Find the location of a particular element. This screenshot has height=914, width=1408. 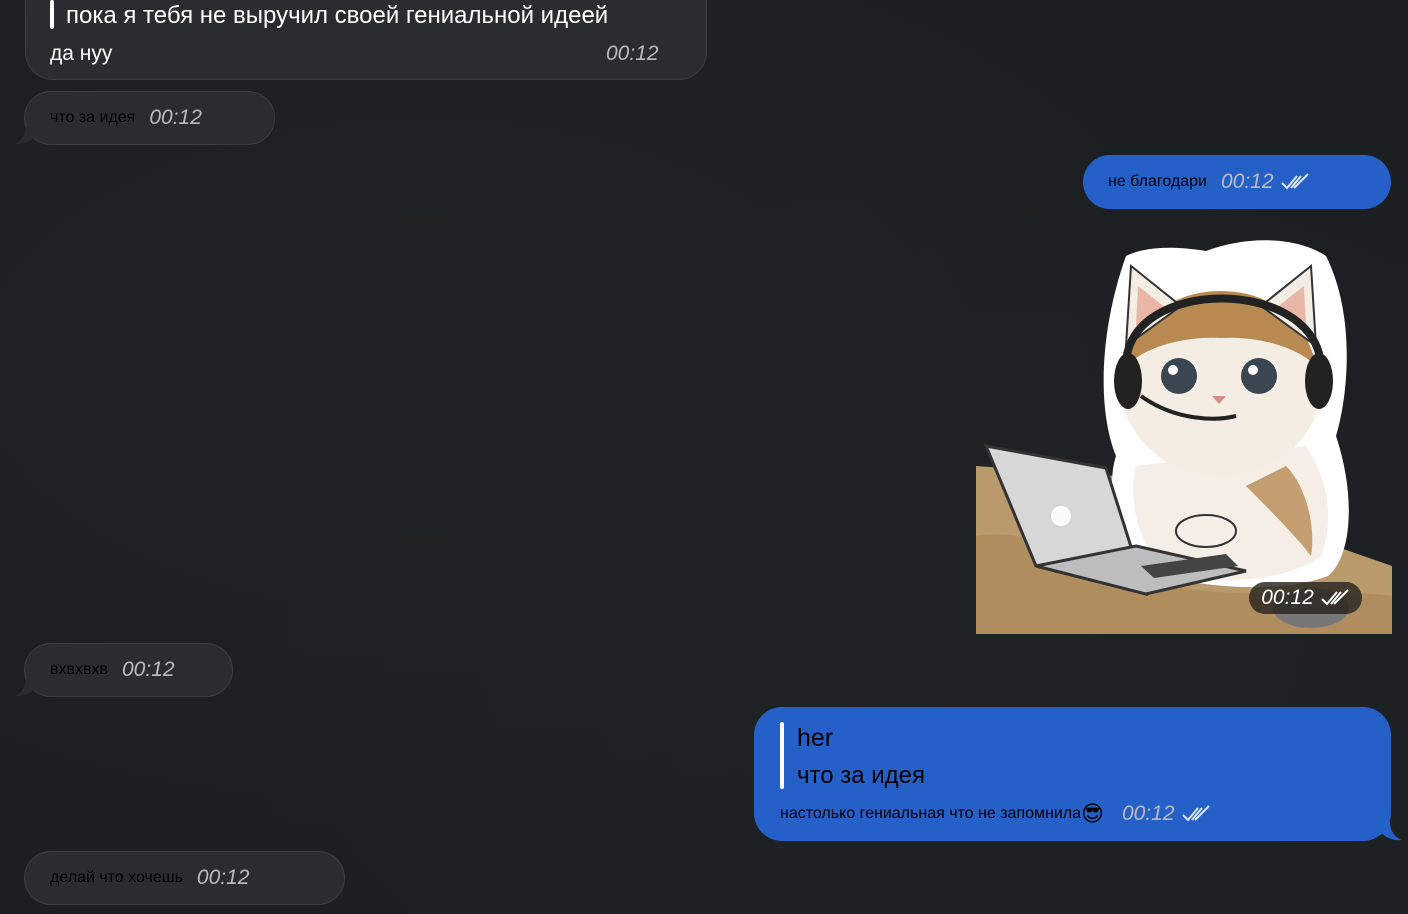

cat-sticker-icon is located at coordinates (1184, 435).